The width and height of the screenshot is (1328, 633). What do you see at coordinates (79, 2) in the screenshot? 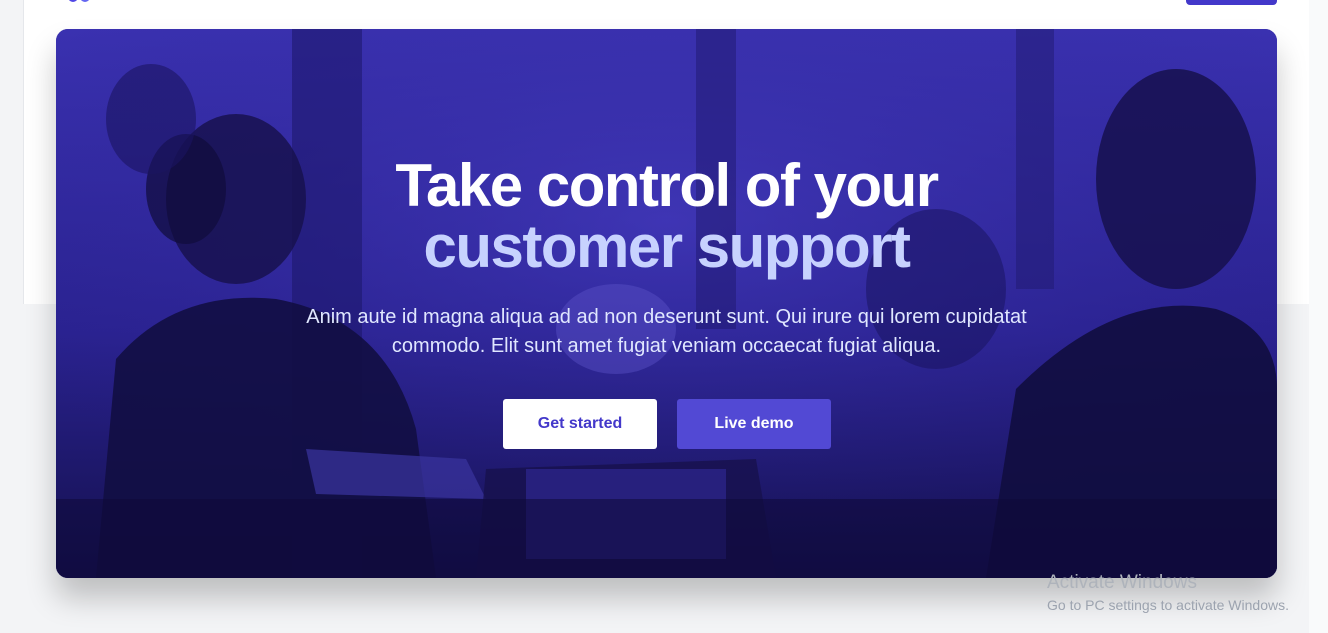
I see `brand-logo-icon` at bounding box center [79, 2].